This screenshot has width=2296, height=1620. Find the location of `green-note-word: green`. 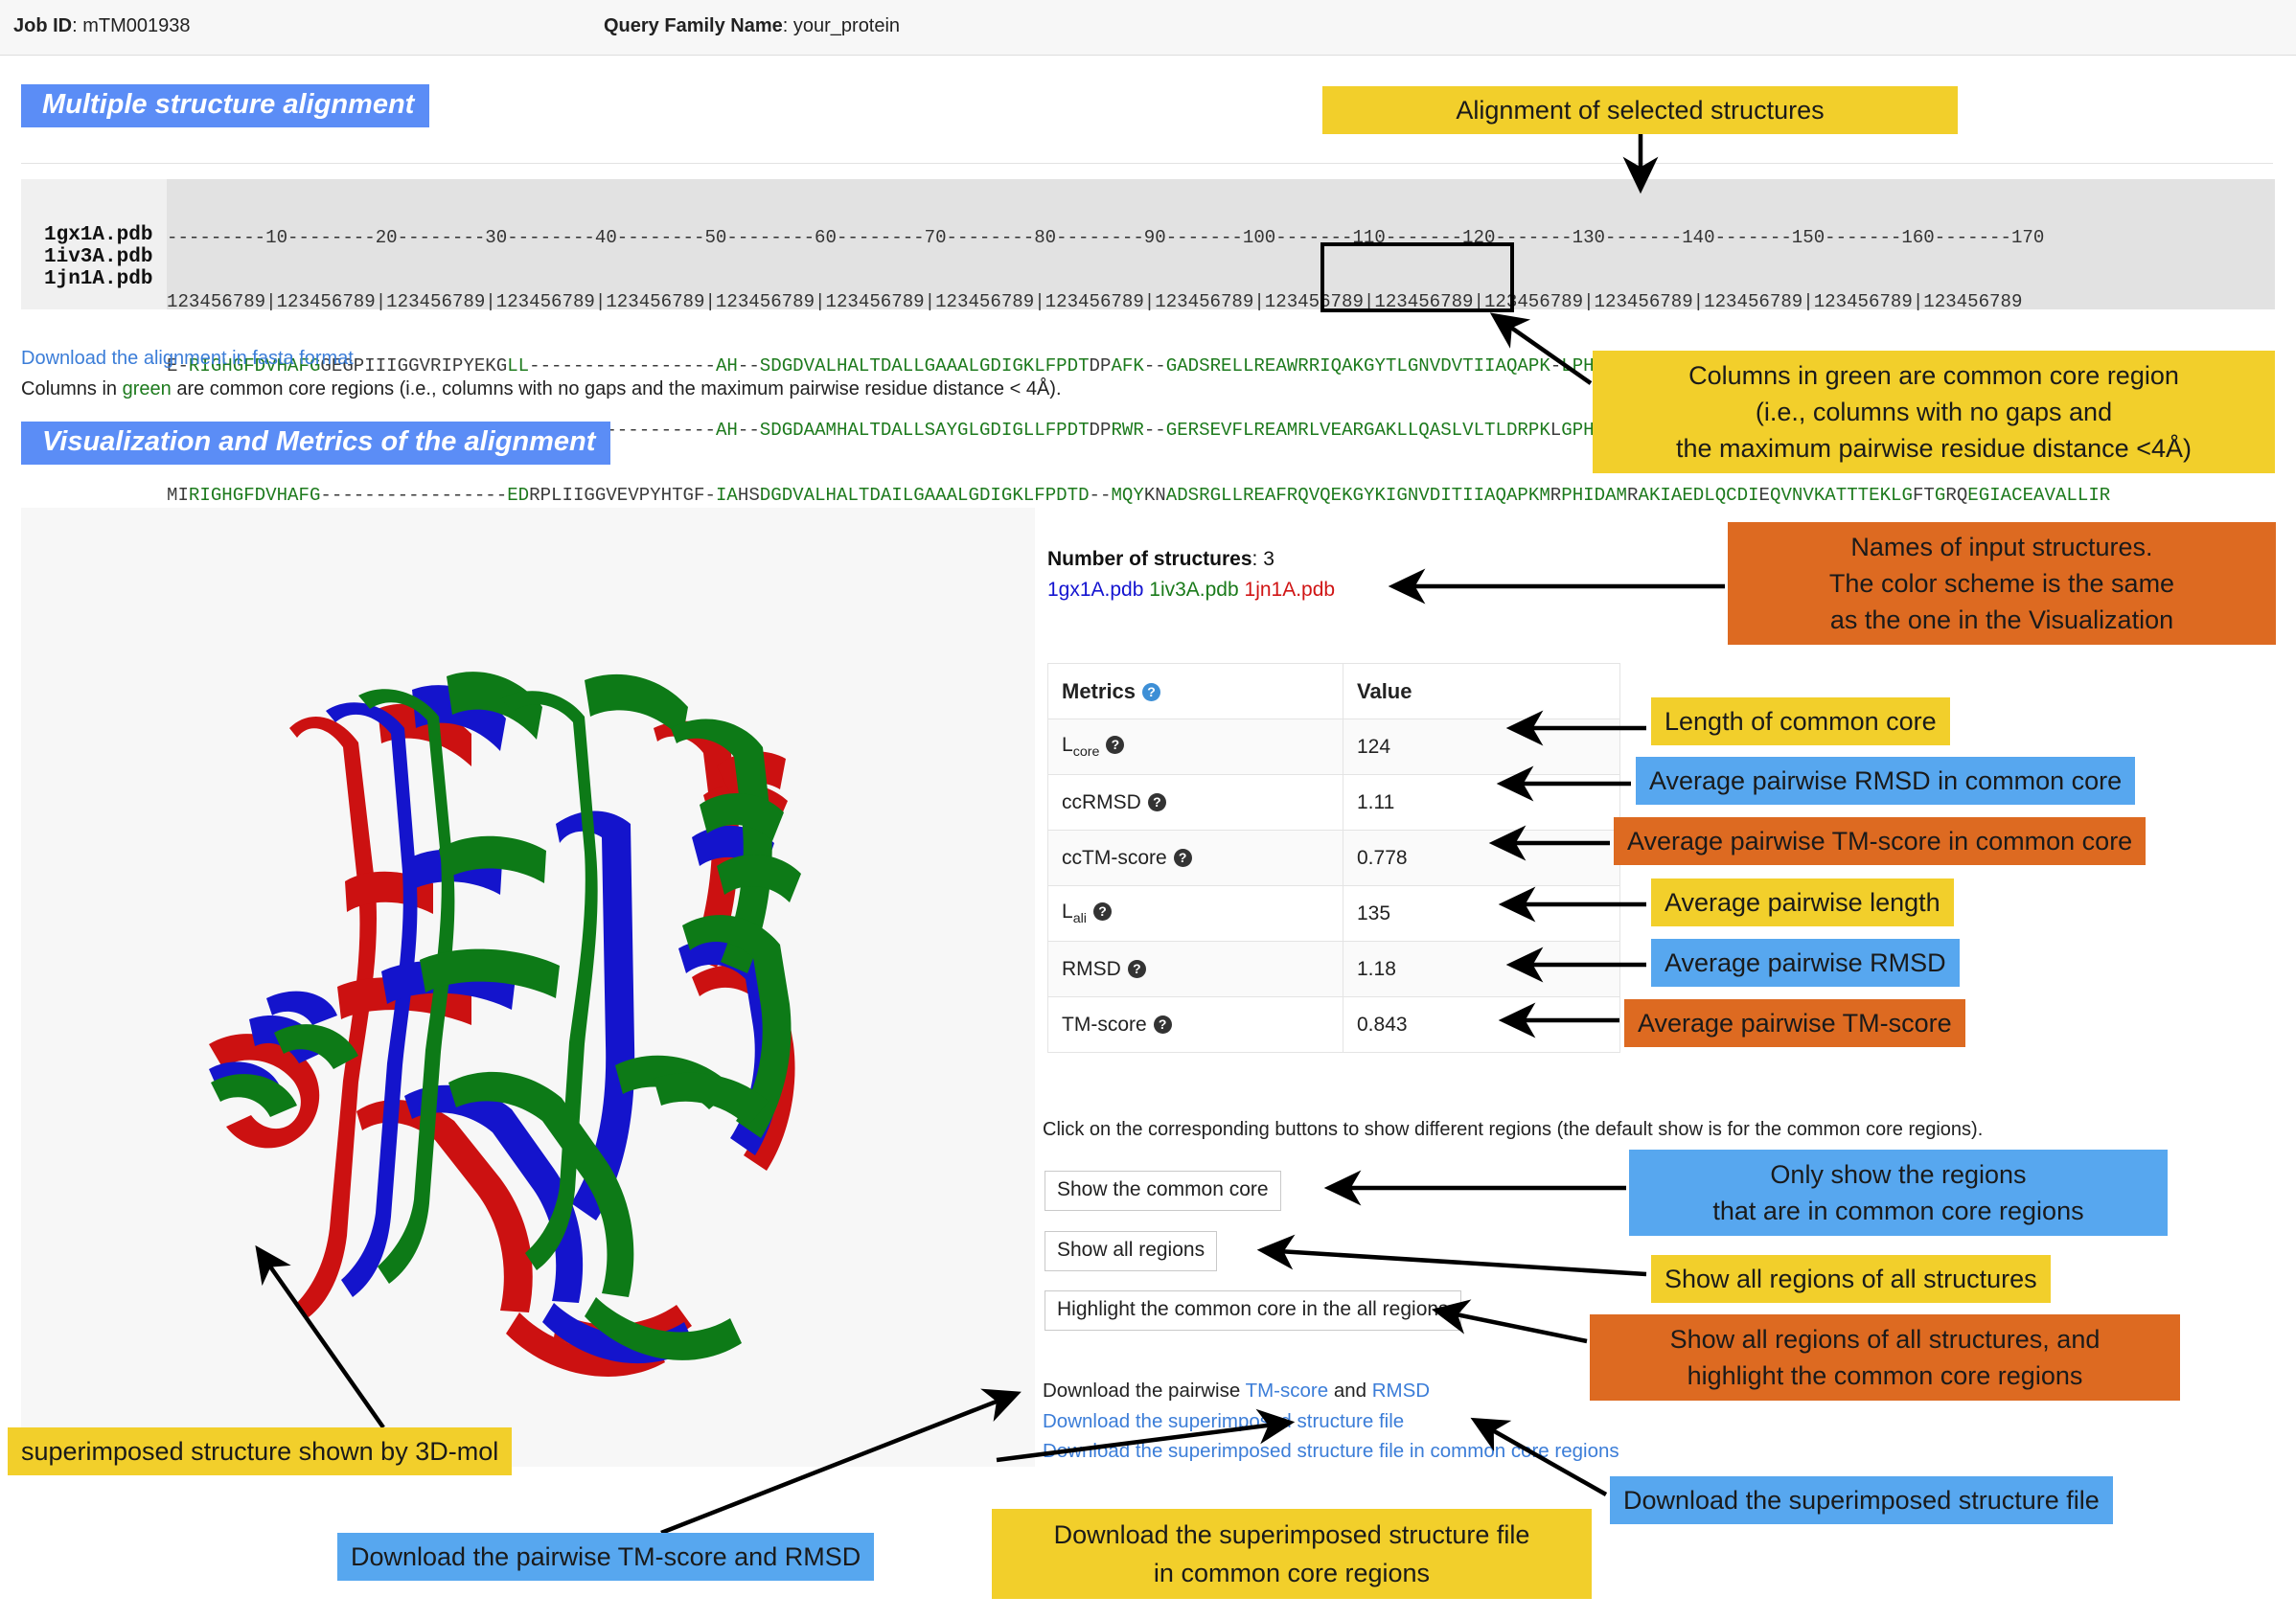

green-note-word: green is located at coordinates (147, 388).